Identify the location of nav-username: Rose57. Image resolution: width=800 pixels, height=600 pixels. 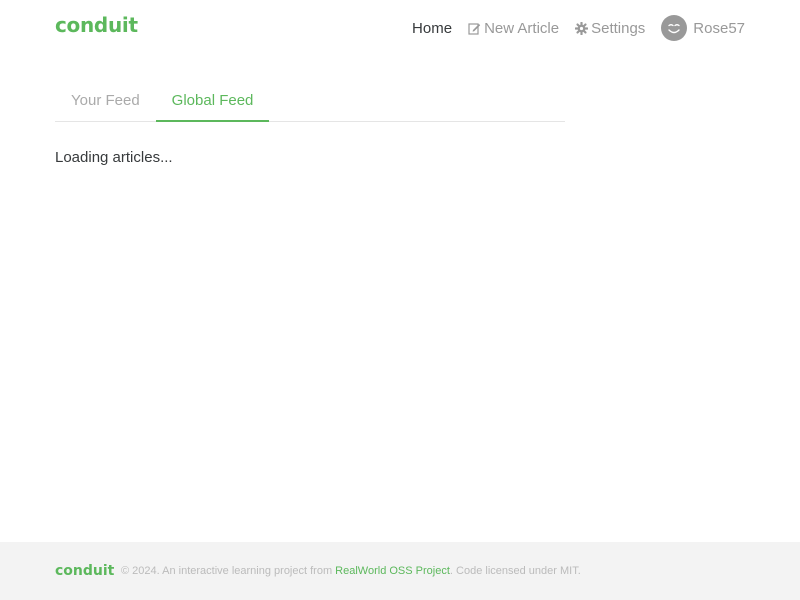
(719, 28).